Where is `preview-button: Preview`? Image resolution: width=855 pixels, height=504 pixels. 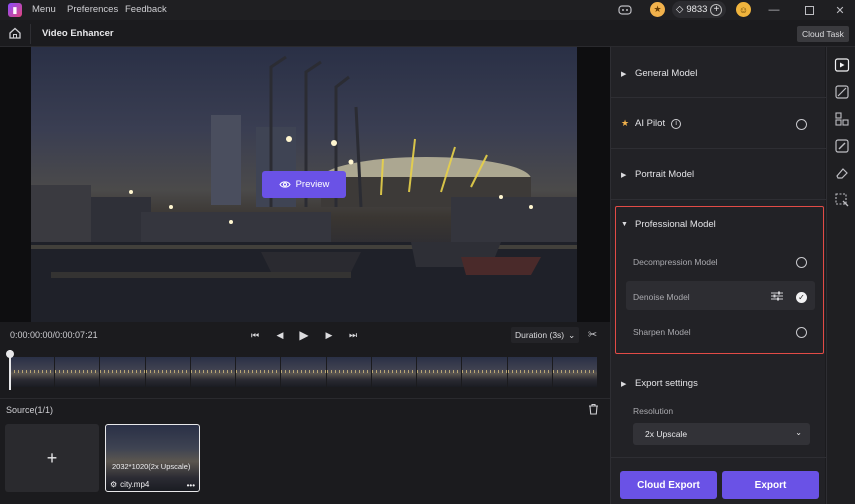 preview-button: Preview is located at coordinates (304, 184).